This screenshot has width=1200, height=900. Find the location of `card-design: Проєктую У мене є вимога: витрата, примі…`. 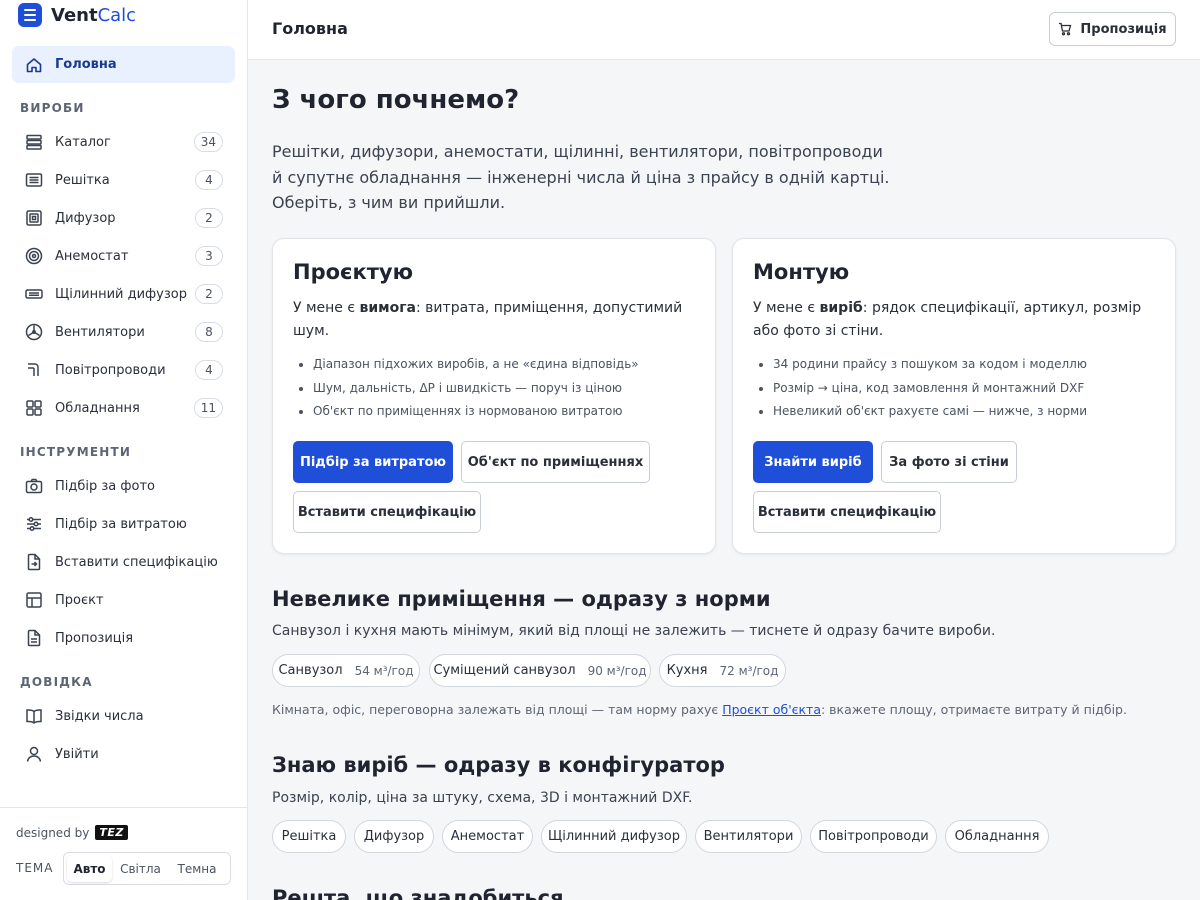

card-design: Проєктую У мене є вимога: витрата, примі… is located at coordinates (494, 396).